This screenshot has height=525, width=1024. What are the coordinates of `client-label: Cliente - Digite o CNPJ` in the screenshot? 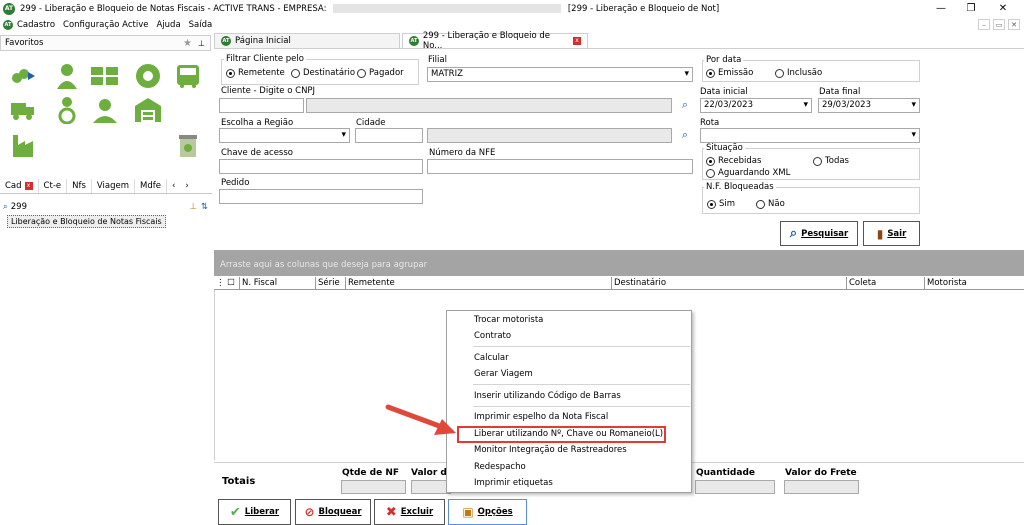 It's located at (268, 91).